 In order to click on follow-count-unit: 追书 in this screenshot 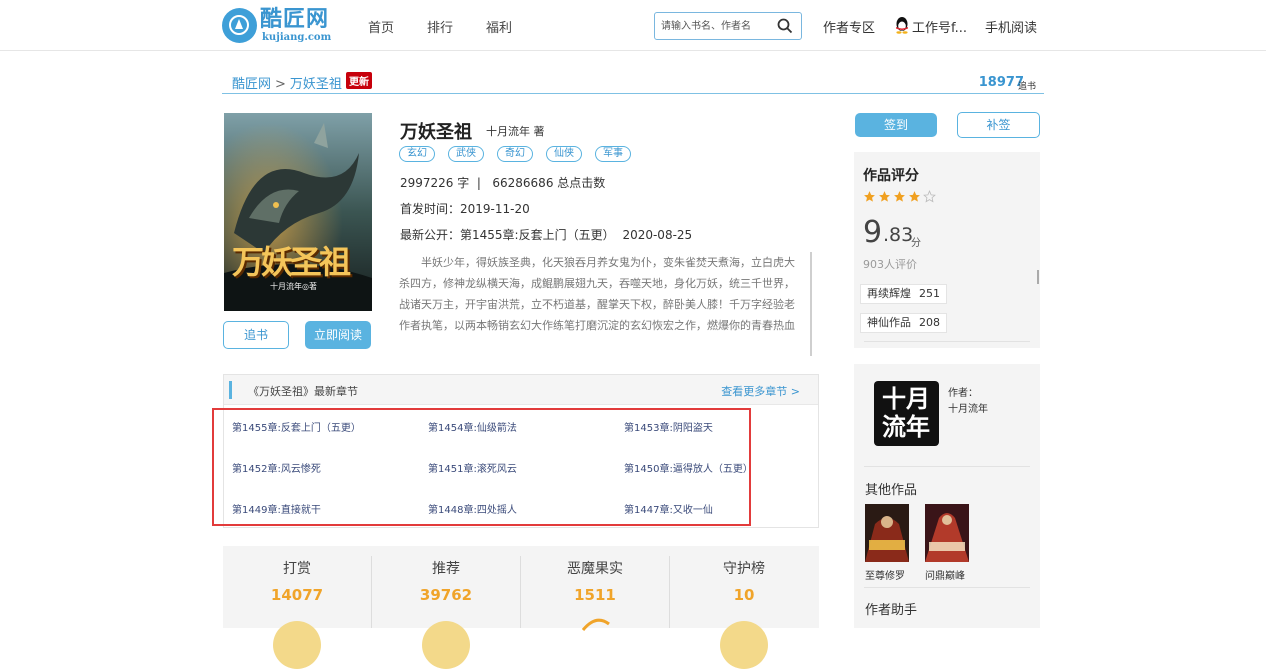, I will do `click(1026, 87)`.